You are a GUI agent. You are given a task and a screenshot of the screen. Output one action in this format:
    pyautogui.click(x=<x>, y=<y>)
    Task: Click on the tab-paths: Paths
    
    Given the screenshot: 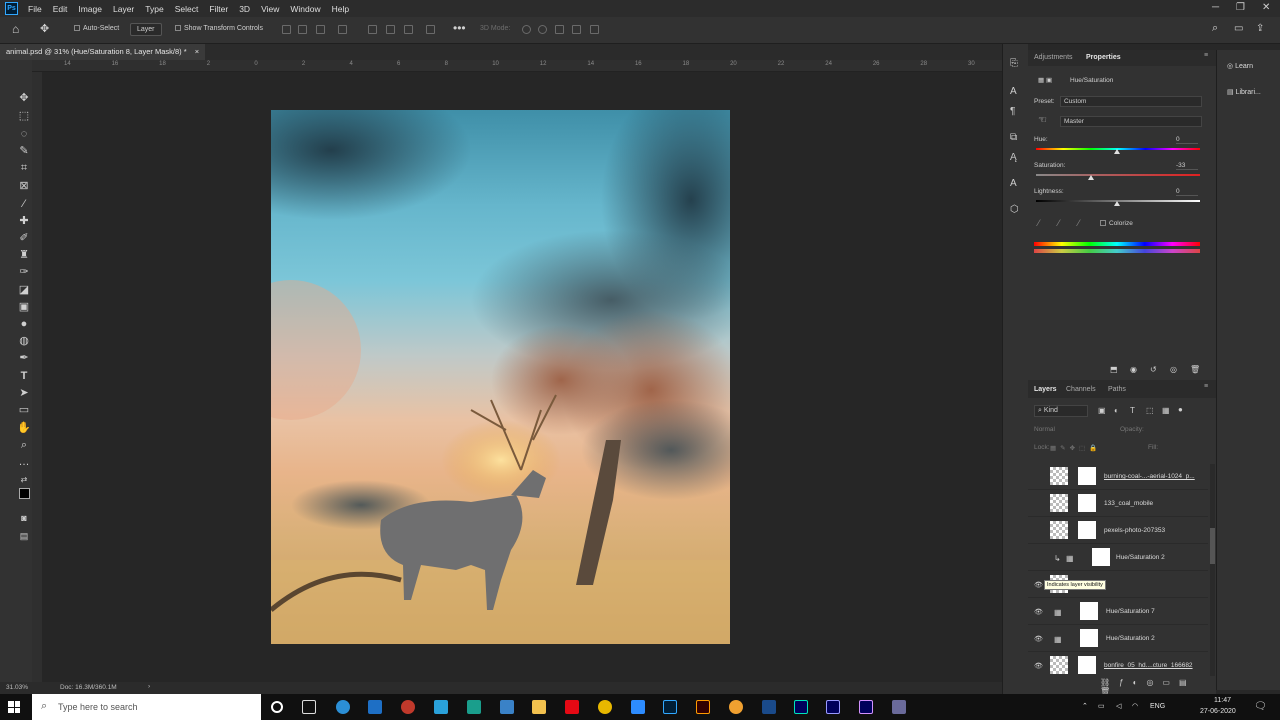 What is the action you would take?
    pyautogui.click(x=1117, y=389)
    